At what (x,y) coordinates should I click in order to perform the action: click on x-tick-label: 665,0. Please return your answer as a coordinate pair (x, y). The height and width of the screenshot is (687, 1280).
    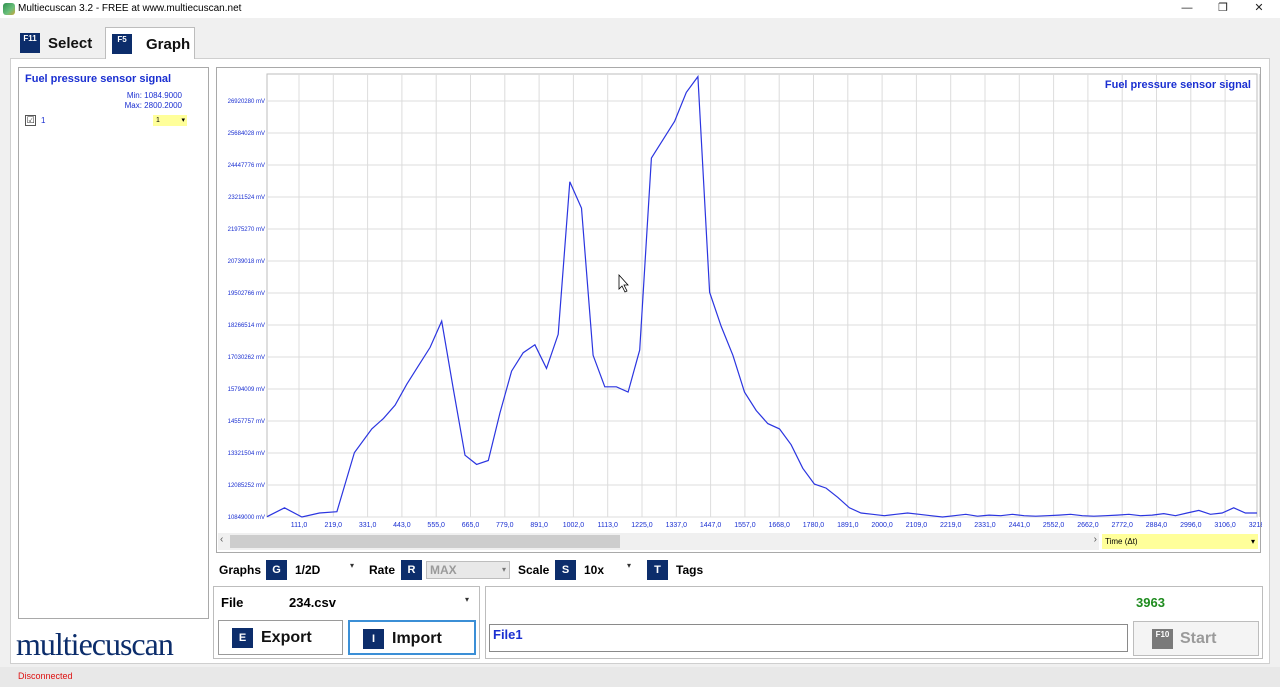
    Looking at the image, I should click on (471, 525).